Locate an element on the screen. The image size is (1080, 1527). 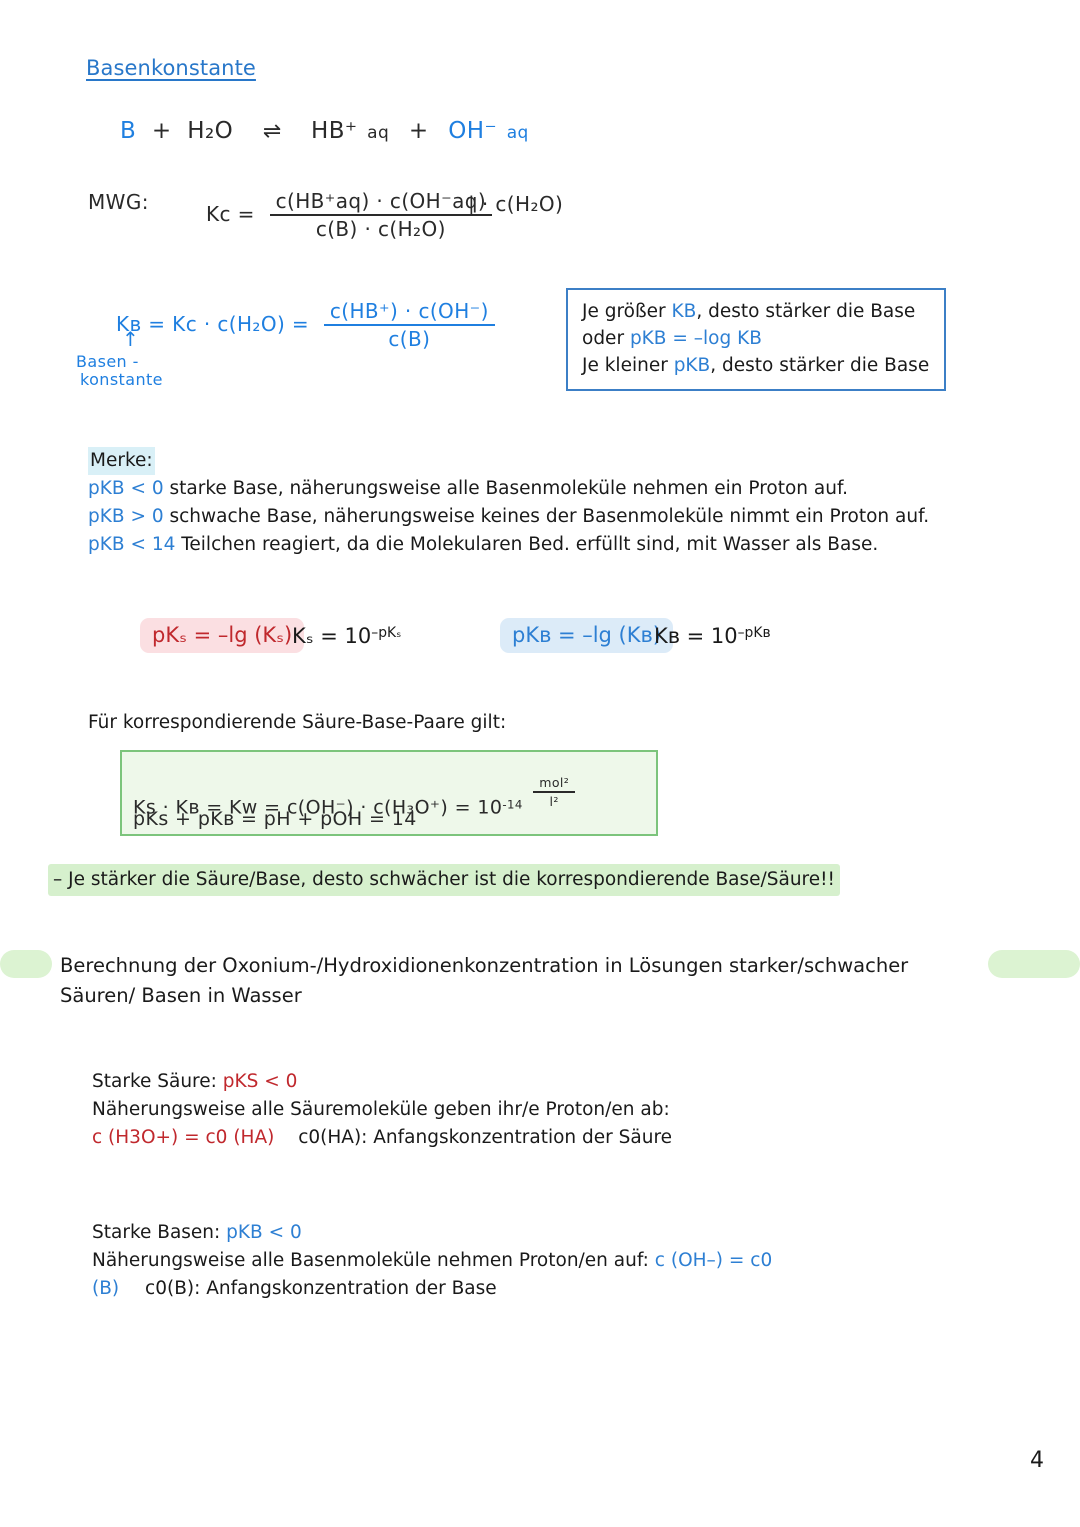
green-stub-left is located at coordinates (26, 964).